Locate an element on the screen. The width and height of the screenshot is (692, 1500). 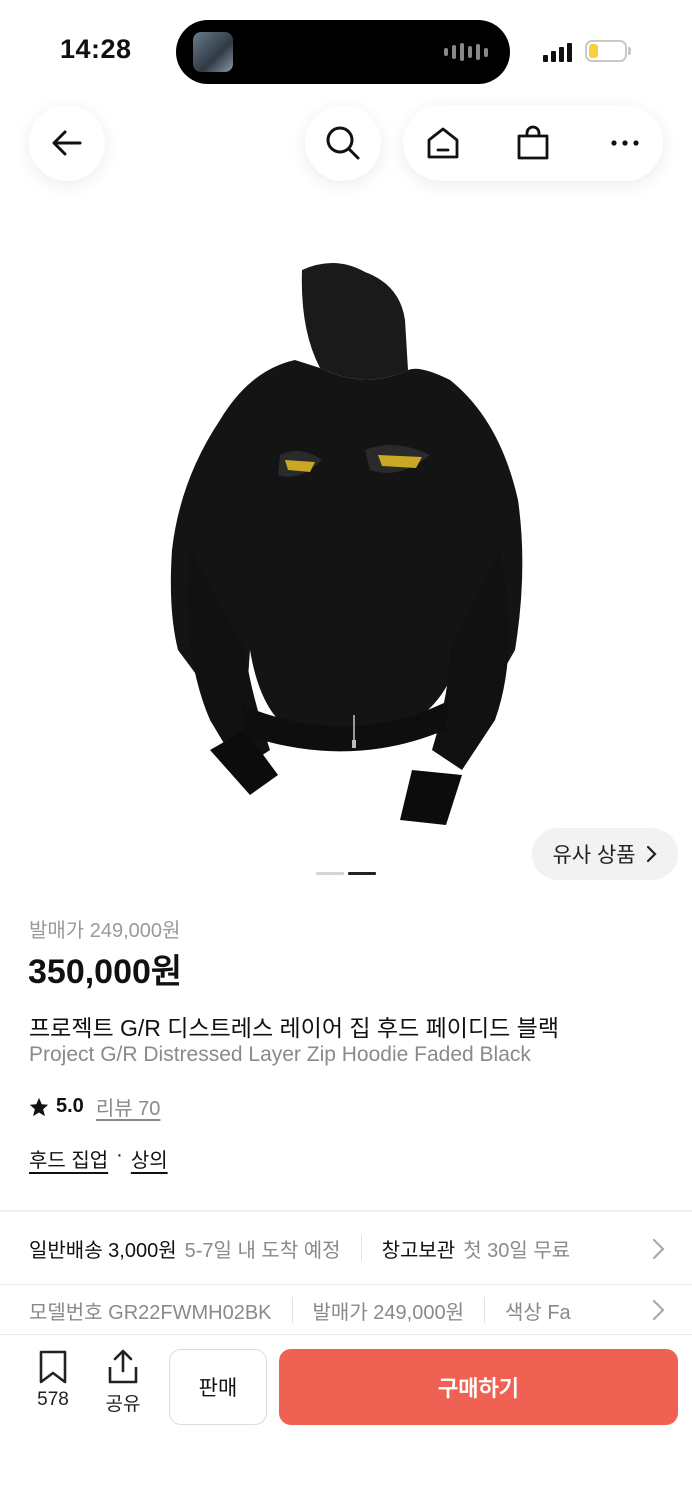
shopping-bag-button is located at coordinates (533, 143).